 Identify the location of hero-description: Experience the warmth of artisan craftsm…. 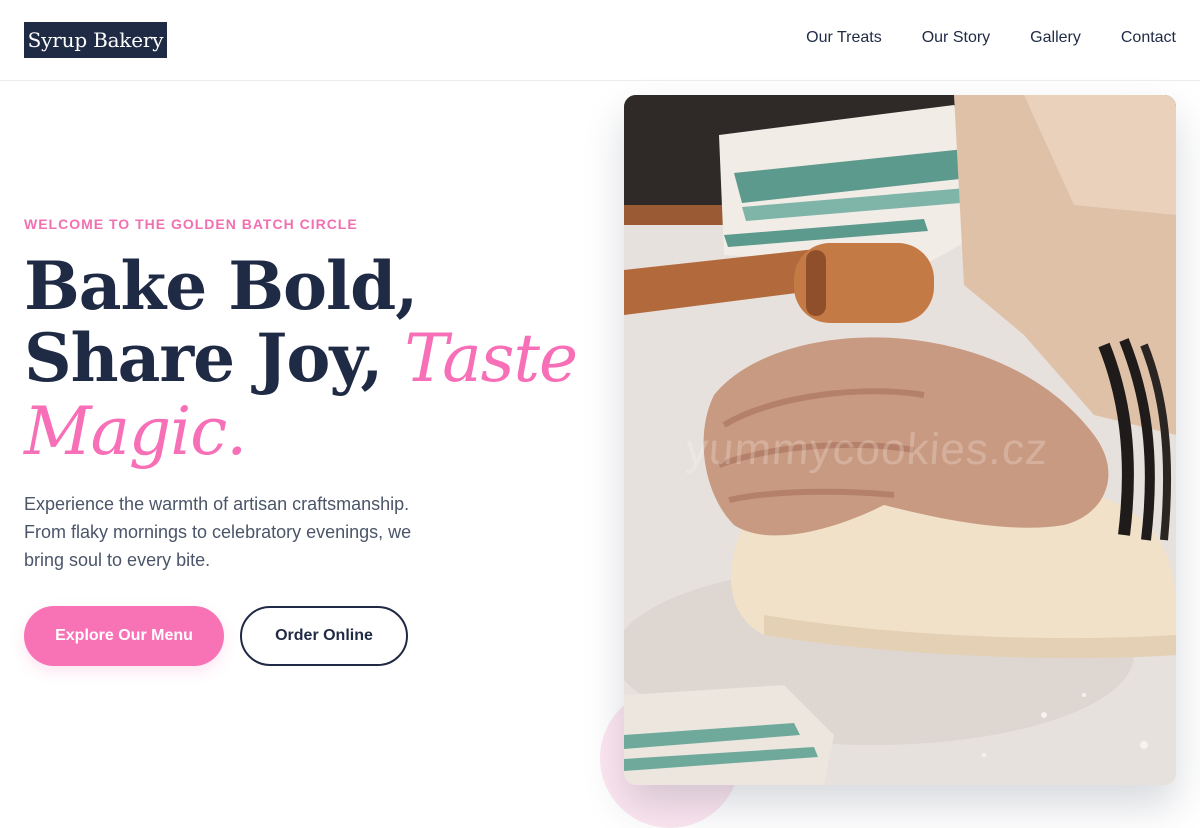
(218, 532).